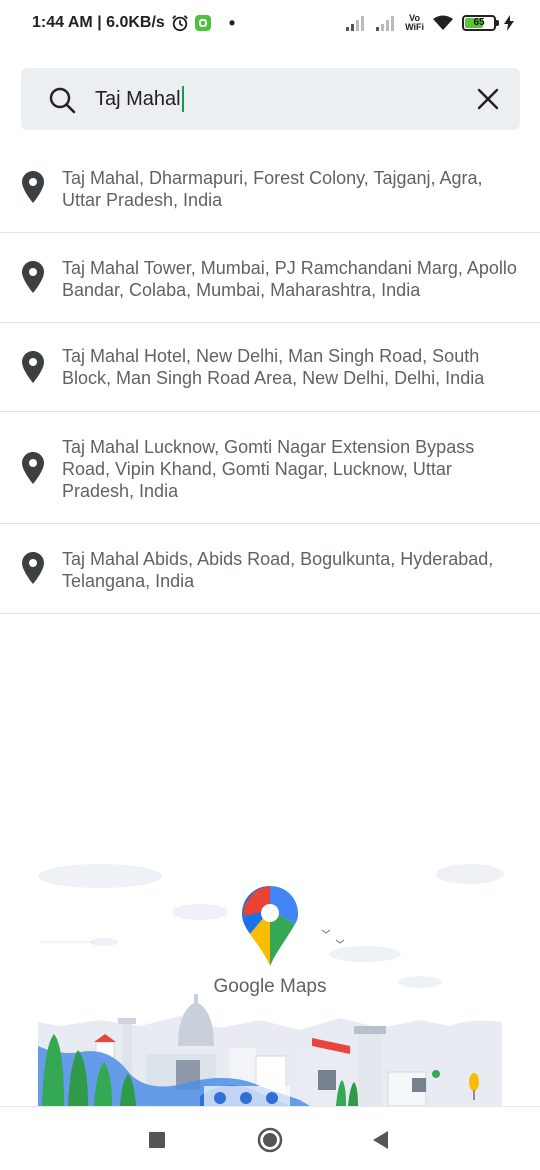 Image resolution: width=540 pixels, height=1170 pixels. Describe the element at coordinates (355, 23) in the screenshot. I see `signal-icon` at that location.